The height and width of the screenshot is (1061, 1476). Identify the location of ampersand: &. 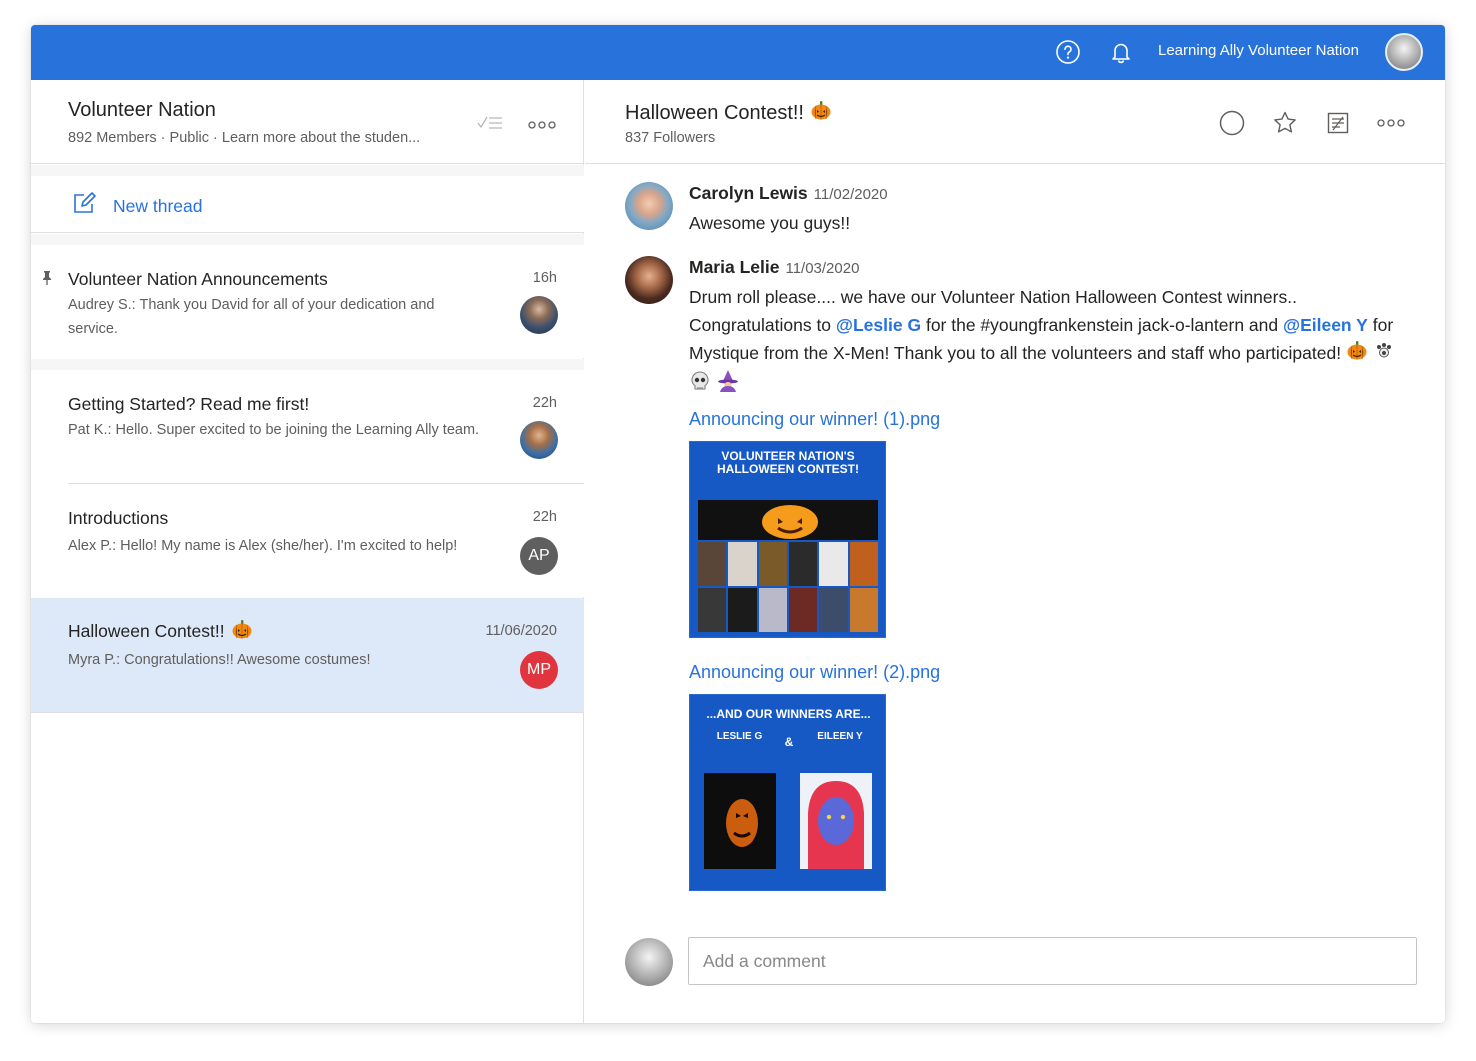
(789, 742).